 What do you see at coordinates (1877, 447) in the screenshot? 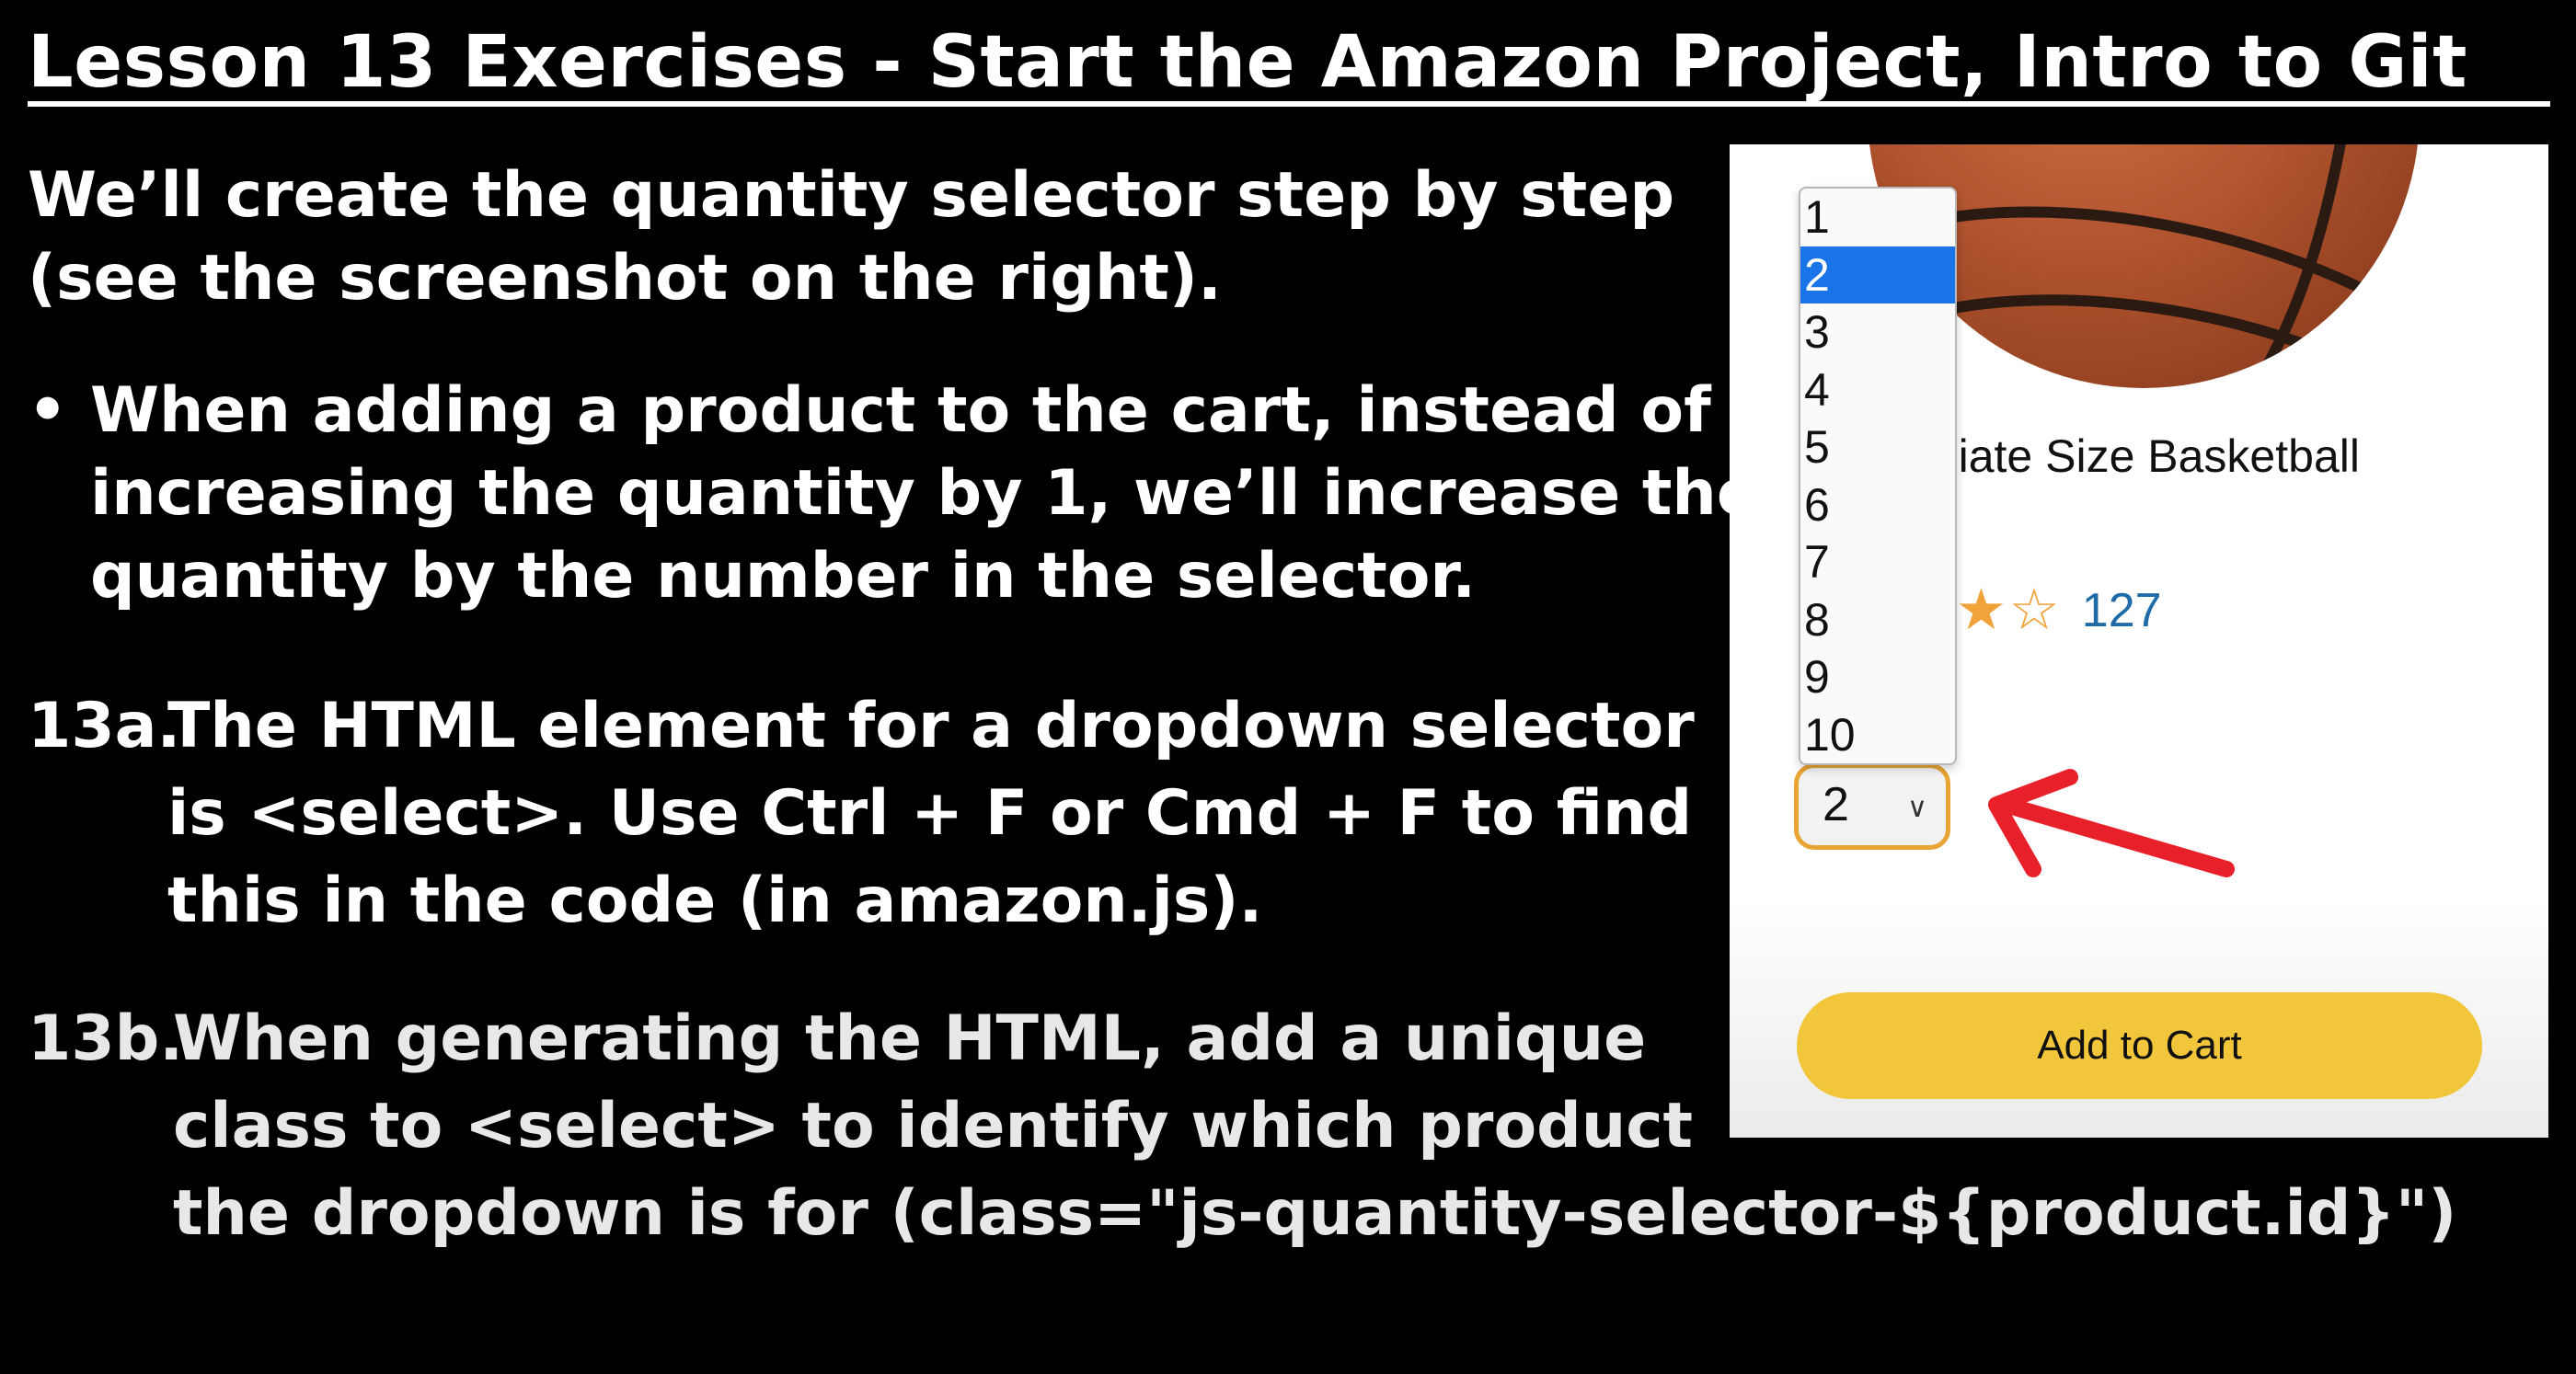
I see `dropdown-option: 5` at bounding box center [1877, 447].